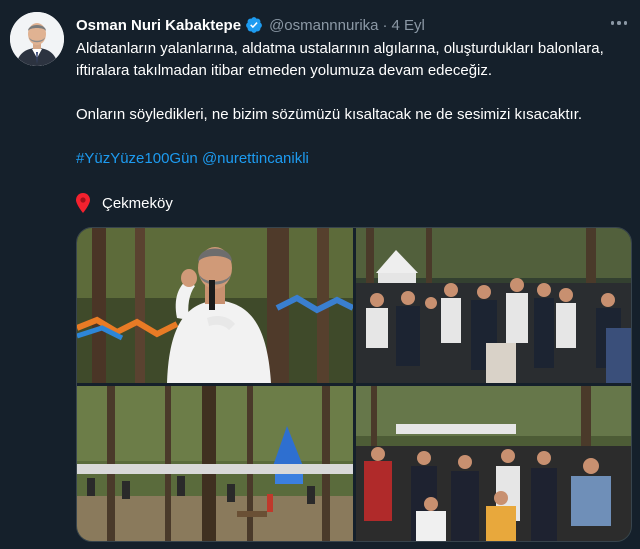 This screenshot has width=640, height=549. Describe the element at coordinates (215, 305) in the screenshot. I see `photo-speaker` at that location.